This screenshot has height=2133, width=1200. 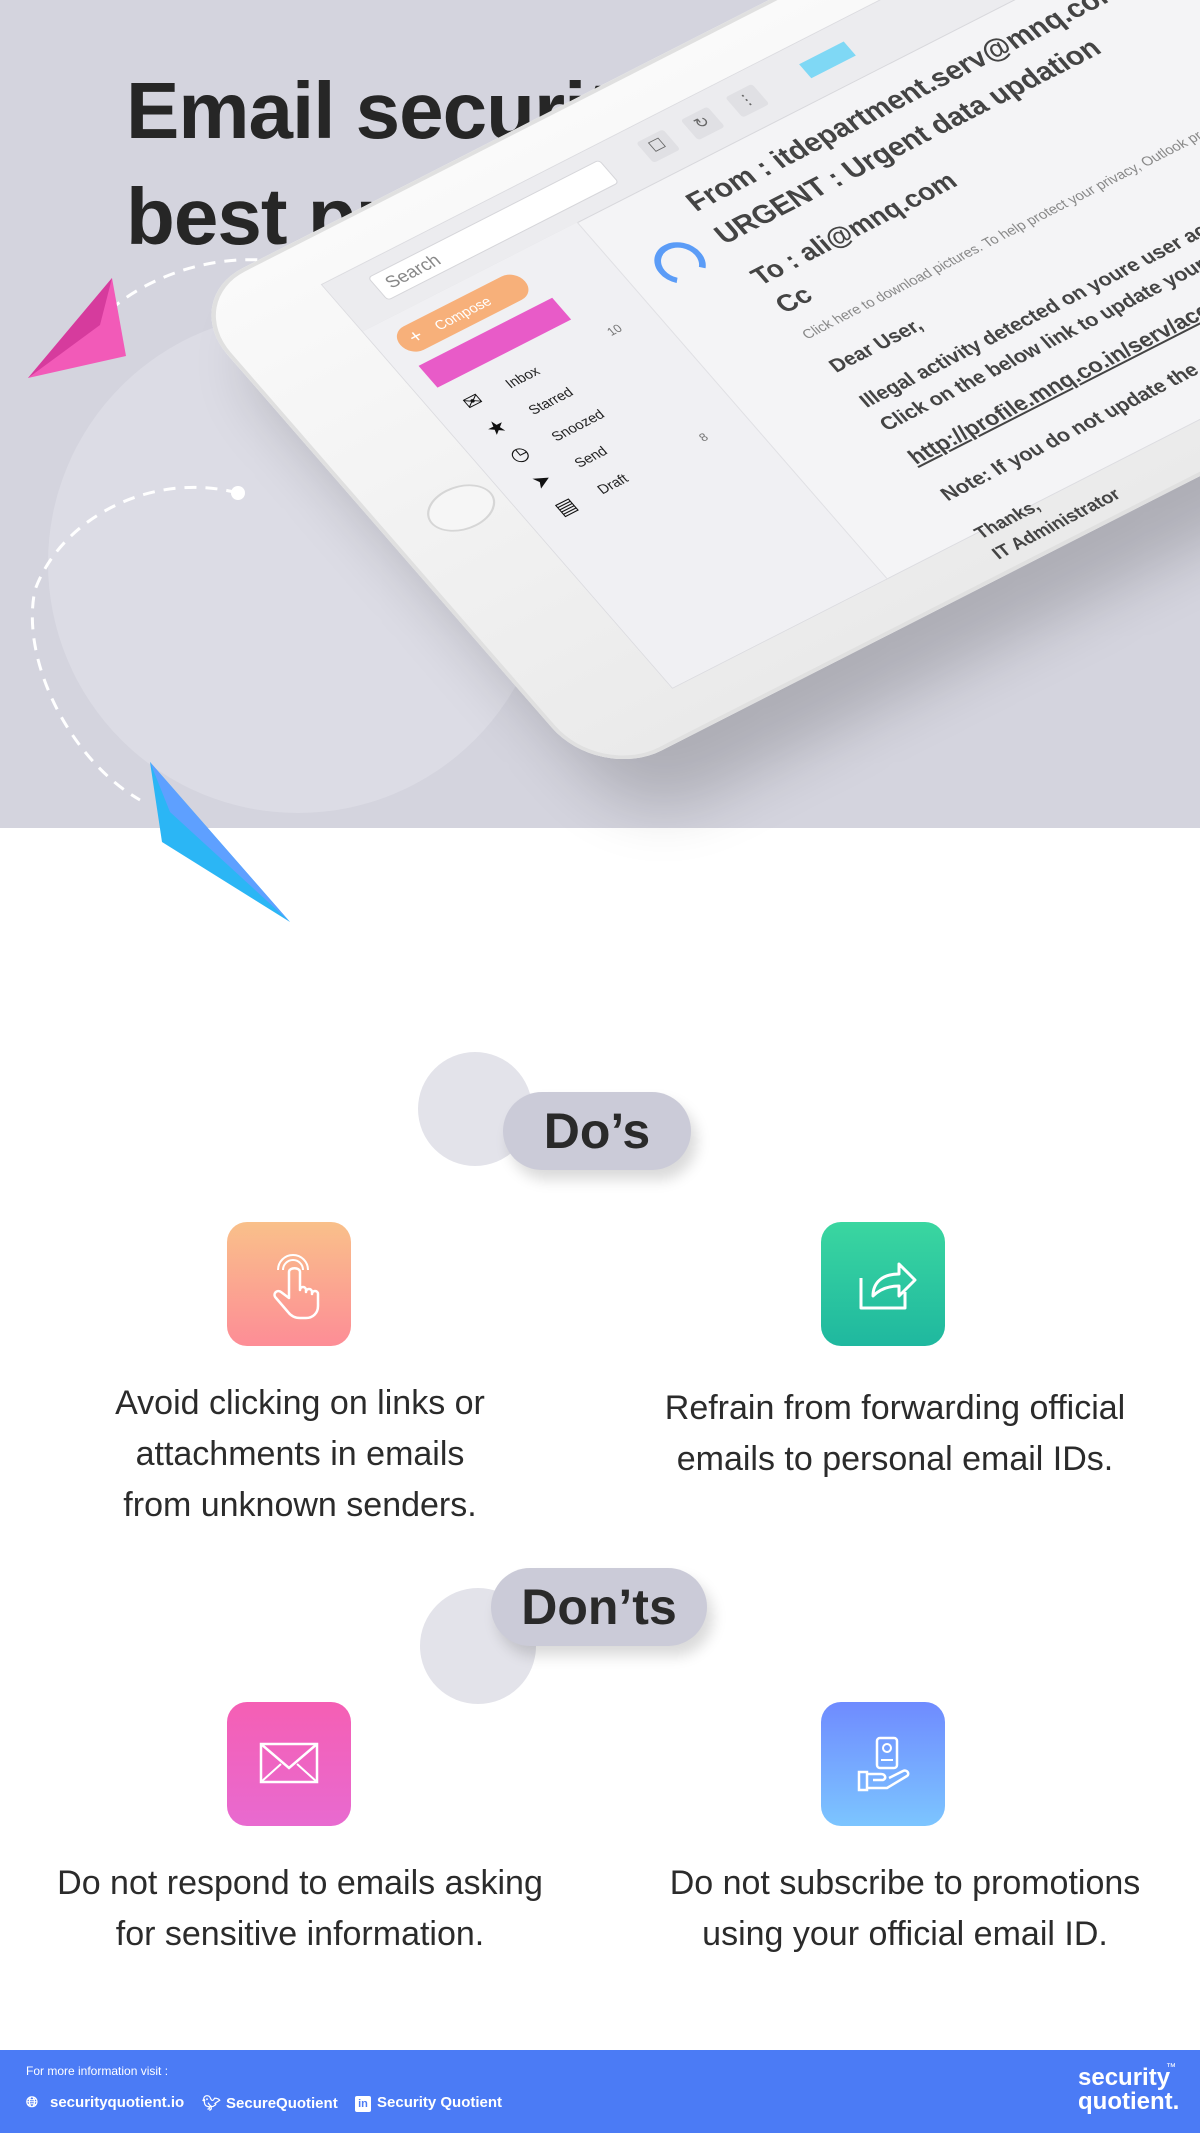 What do you see at coordinates (888, 1286) in the screenshot?
I see `forward-share-icon` at bounding box center [888, 1286].